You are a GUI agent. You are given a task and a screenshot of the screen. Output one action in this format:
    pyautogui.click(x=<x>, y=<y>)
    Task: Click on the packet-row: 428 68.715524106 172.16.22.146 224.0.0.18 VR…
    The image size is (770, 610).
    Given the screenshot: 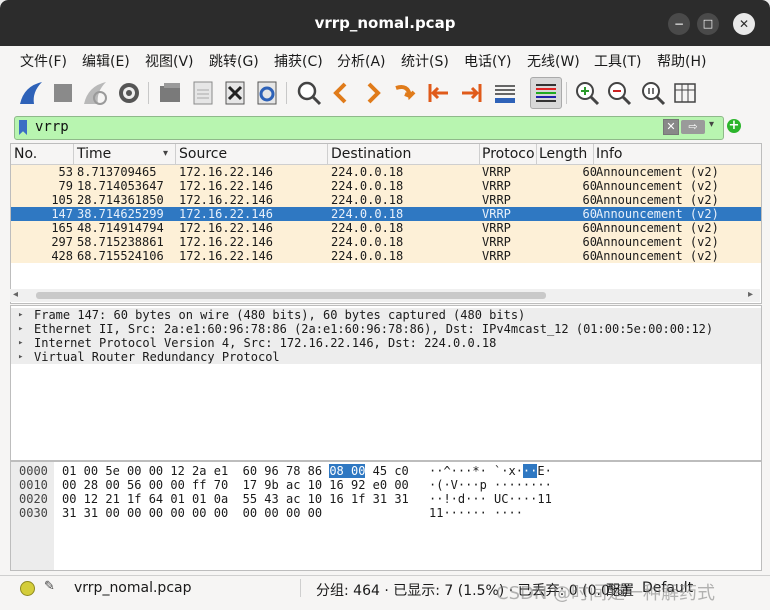 What is the action you would take?
    pyautogui.click(x=386, y=256)
    